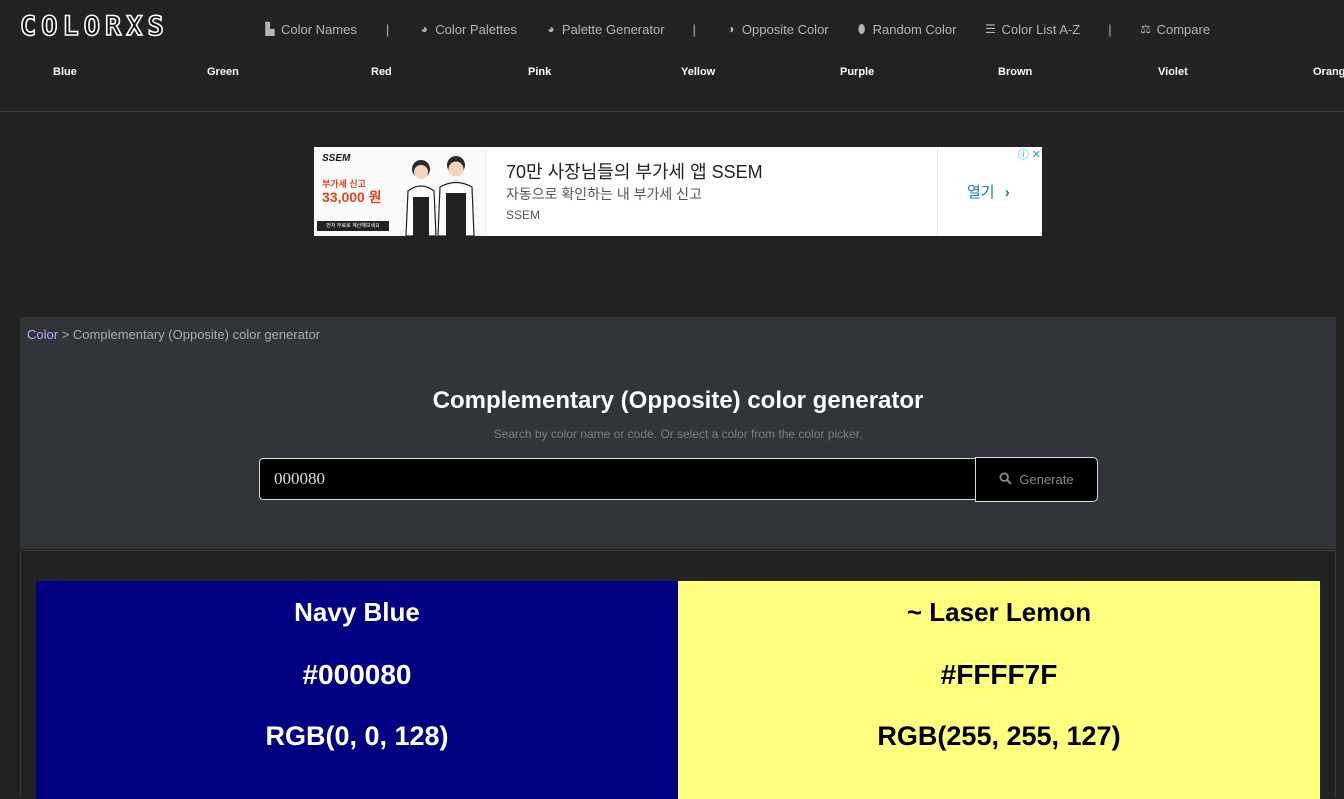  I want to click on original-color-rgb: RGB(0, 0, 128), so click(357, 736).